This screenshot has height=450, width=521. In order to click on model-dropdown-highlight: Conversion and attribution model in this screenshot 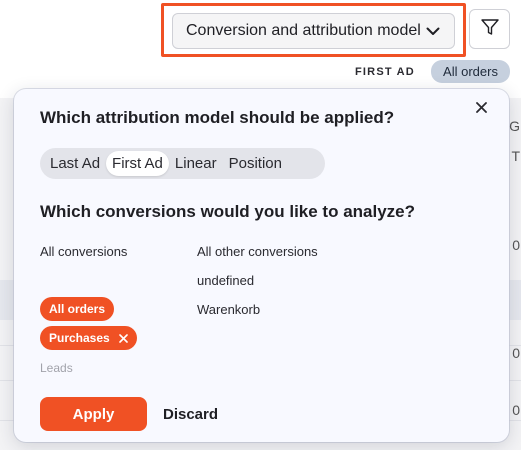, I will do `click(313, 30)`.